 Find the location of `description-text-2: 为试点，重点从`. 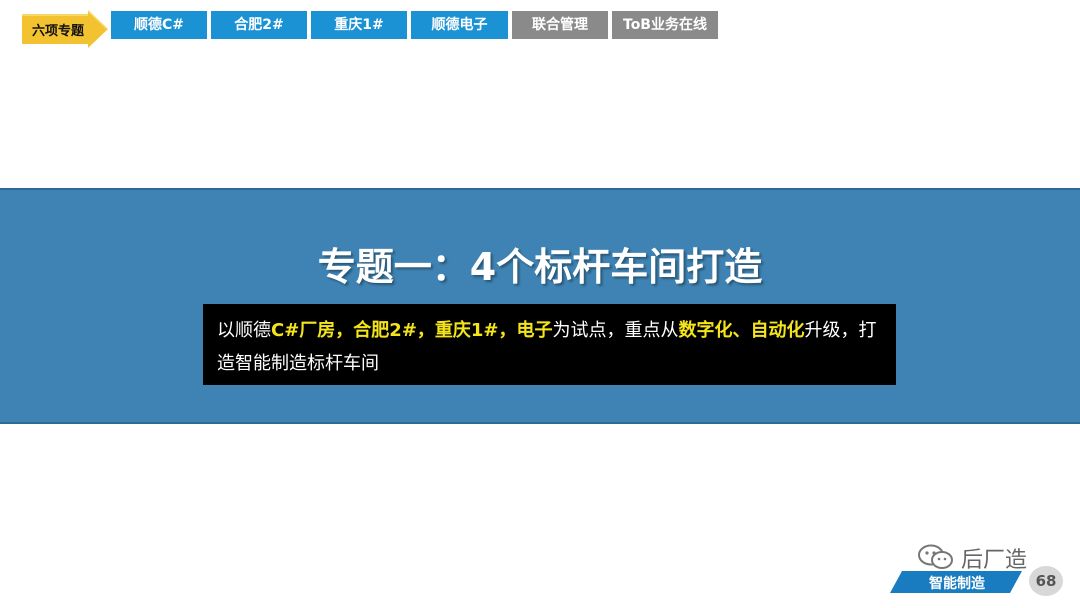

description-text-2: 为试点，重点从 is located at coordinates (615, 330).